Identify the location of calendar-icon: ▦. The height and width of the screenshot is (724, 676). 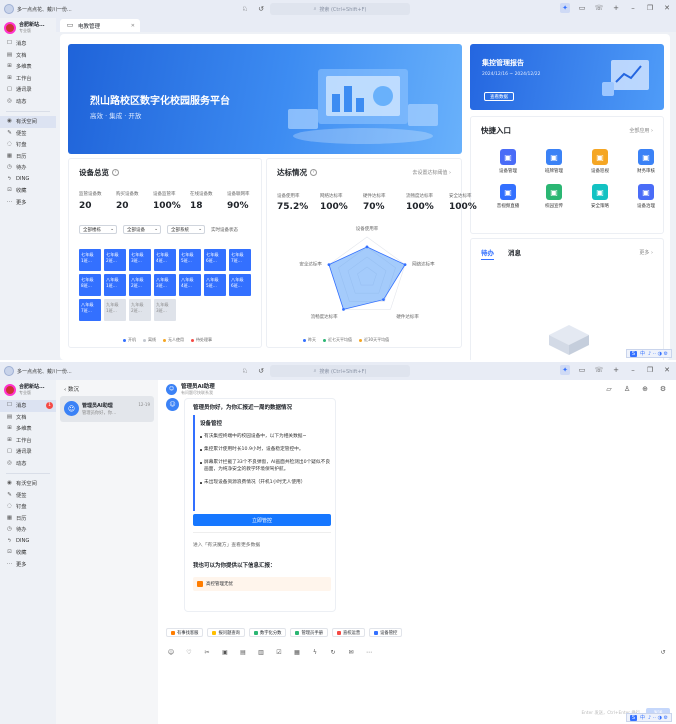
(297, 653).